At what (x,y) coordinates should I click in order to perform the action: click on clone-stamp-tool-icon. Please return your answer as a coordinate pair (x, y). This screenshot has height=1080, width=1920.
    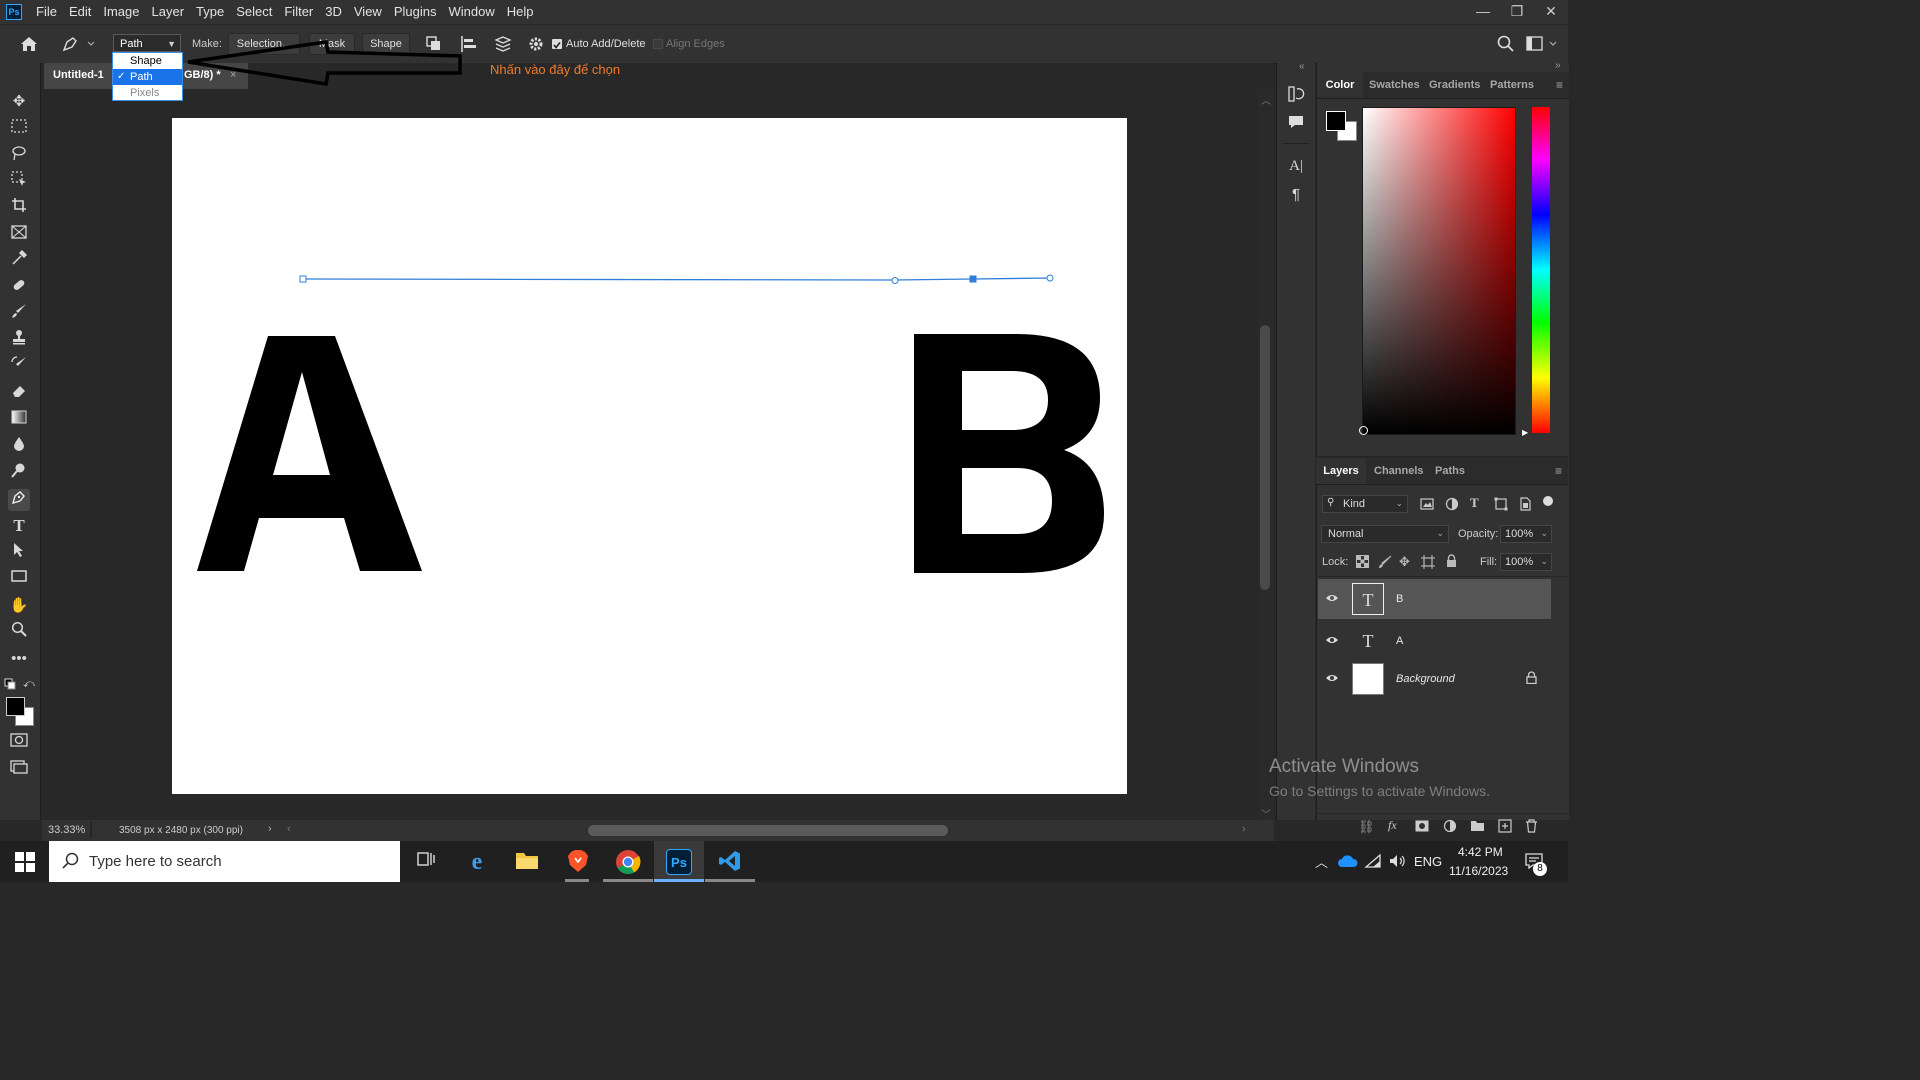
    Looking at the image, I should click on (19, 340).